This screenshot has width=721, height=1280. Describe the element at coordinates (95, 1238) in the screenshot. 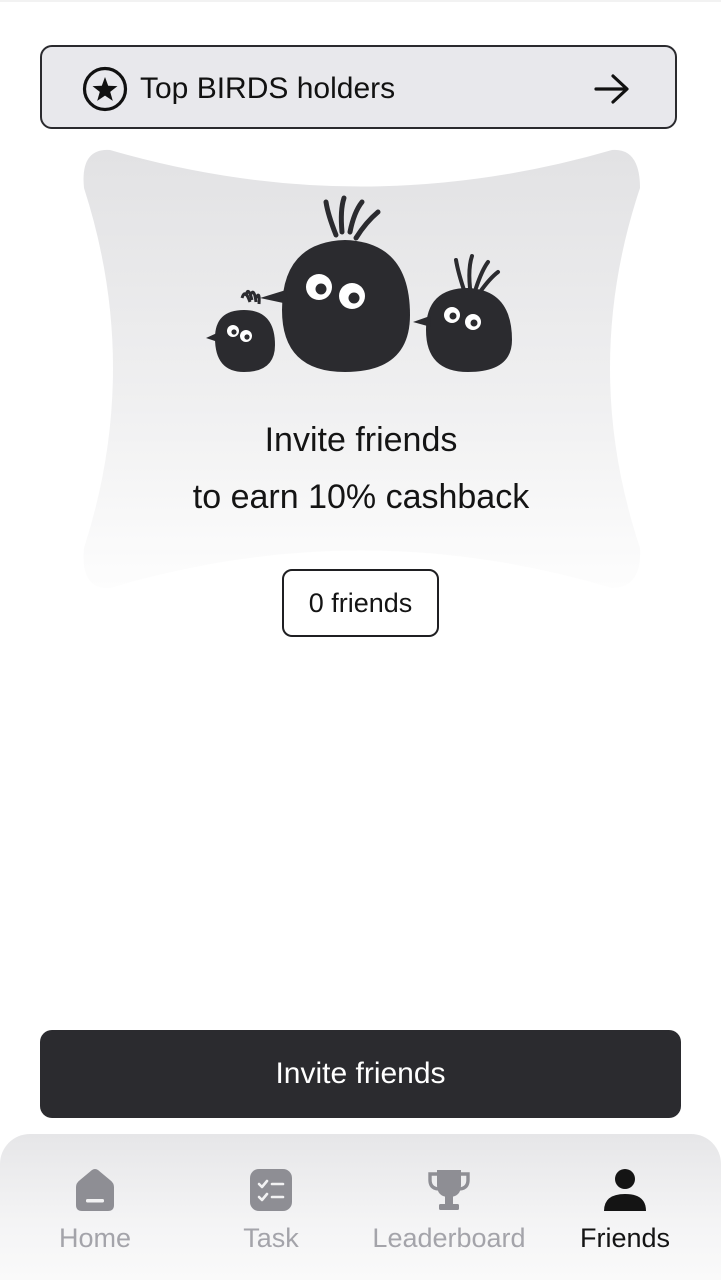

I see `nav-home-label: Home` at that location.